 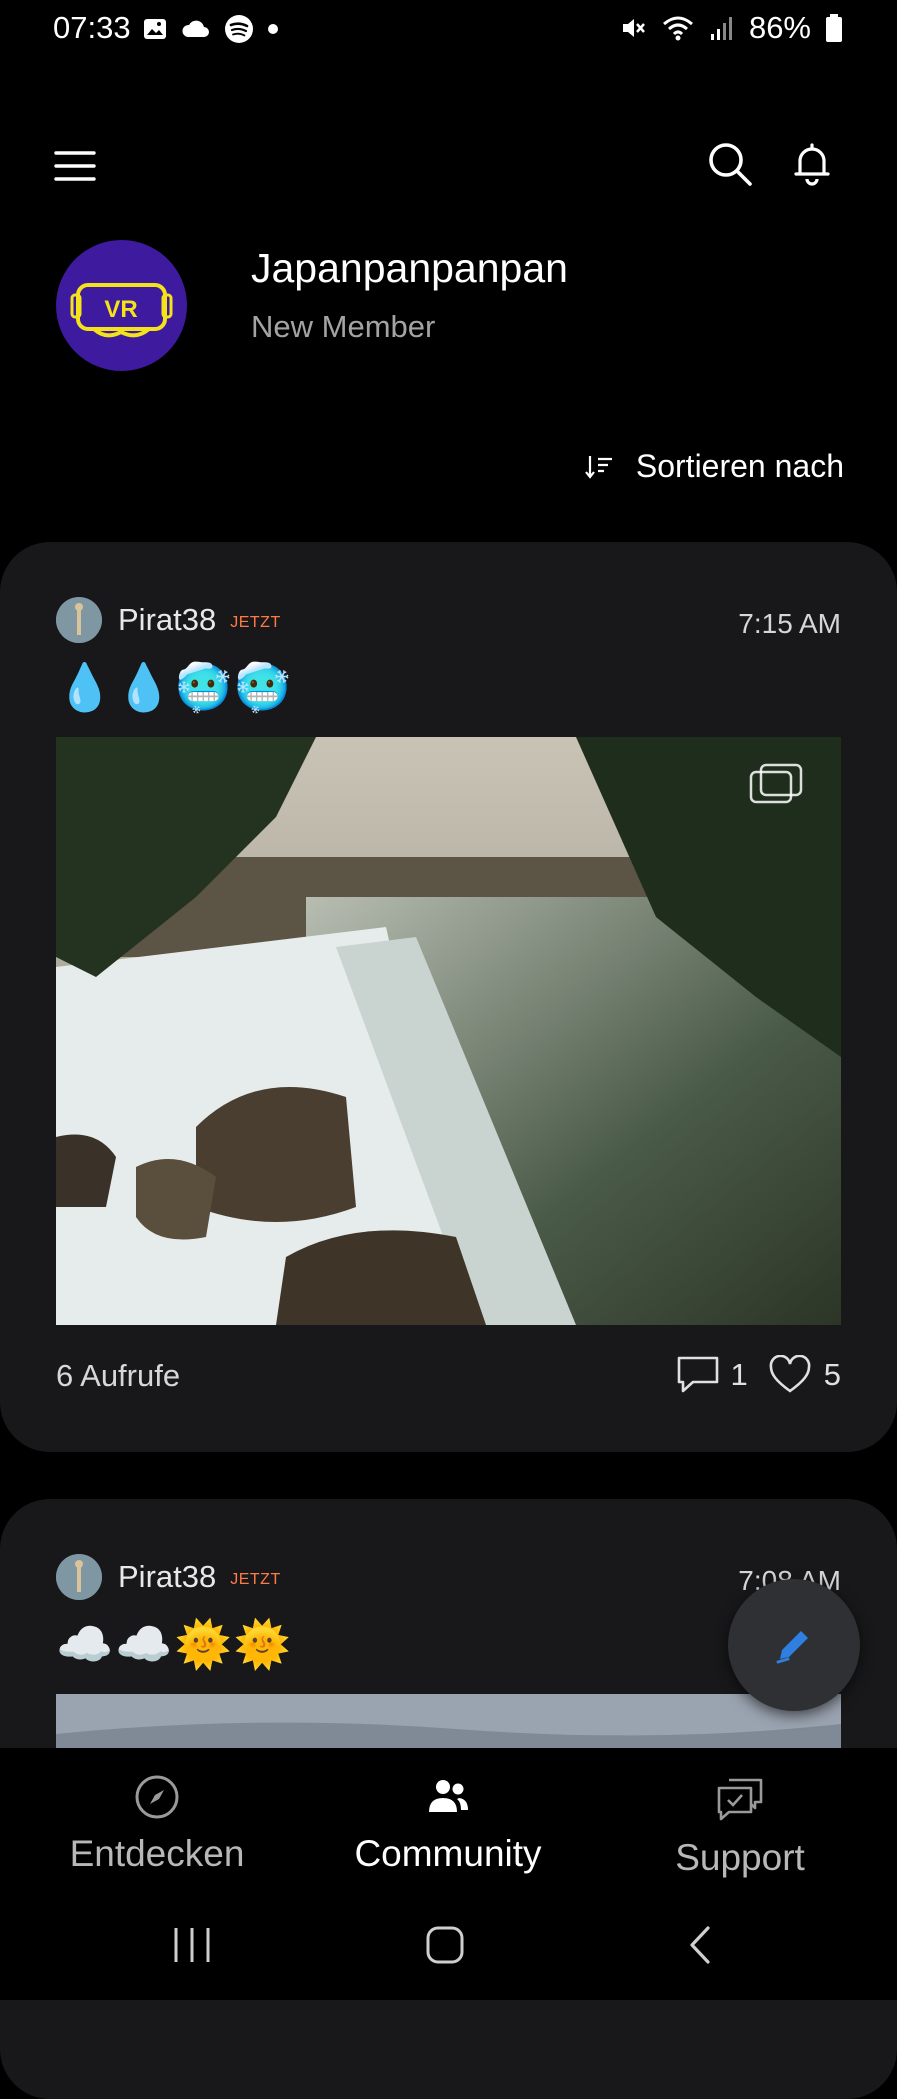 I want to click on bell-icon, so click(x=812, y=164).